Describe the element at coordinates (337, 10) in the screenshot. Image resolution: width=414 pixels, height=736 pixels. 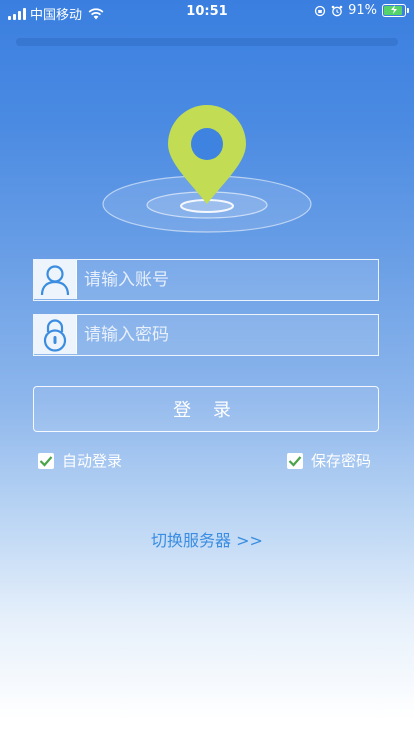
I see `alarm-icon` at that location.